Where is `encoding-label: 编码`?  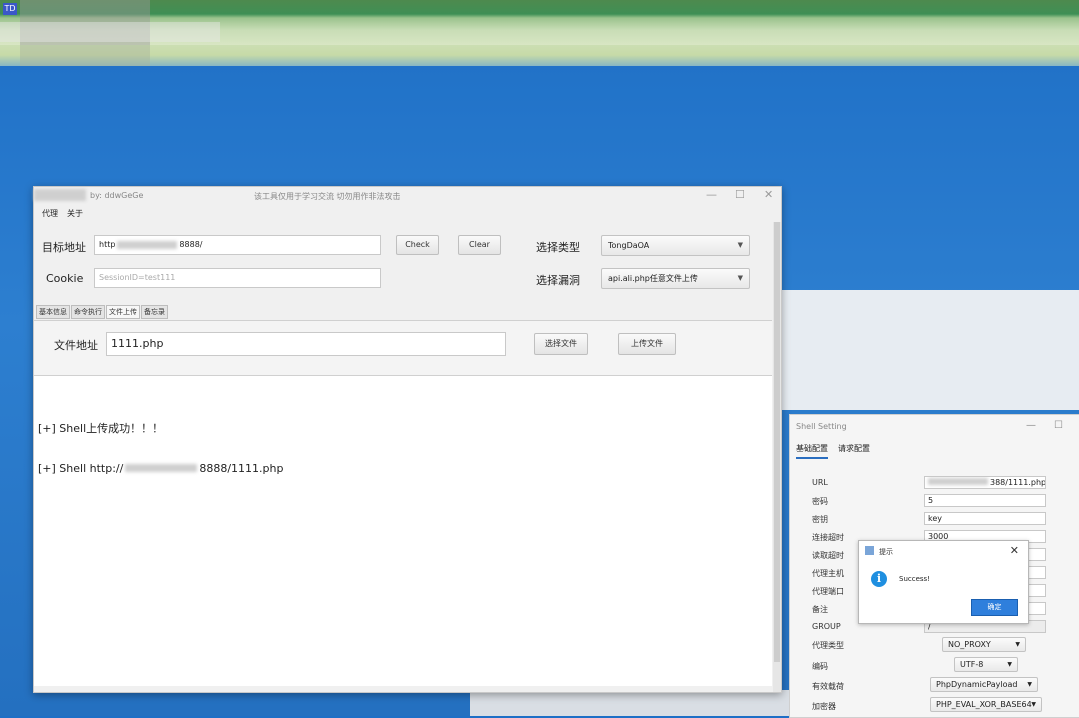 encoding-label: 编码 is located at coordinates (820, 666).